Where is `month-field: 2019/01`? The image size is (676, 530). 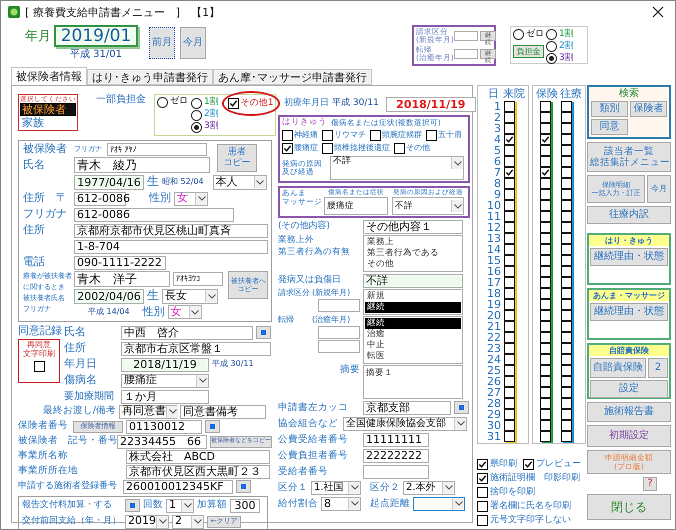 month-field: 2019/01 is located at coordinates (96, 36).